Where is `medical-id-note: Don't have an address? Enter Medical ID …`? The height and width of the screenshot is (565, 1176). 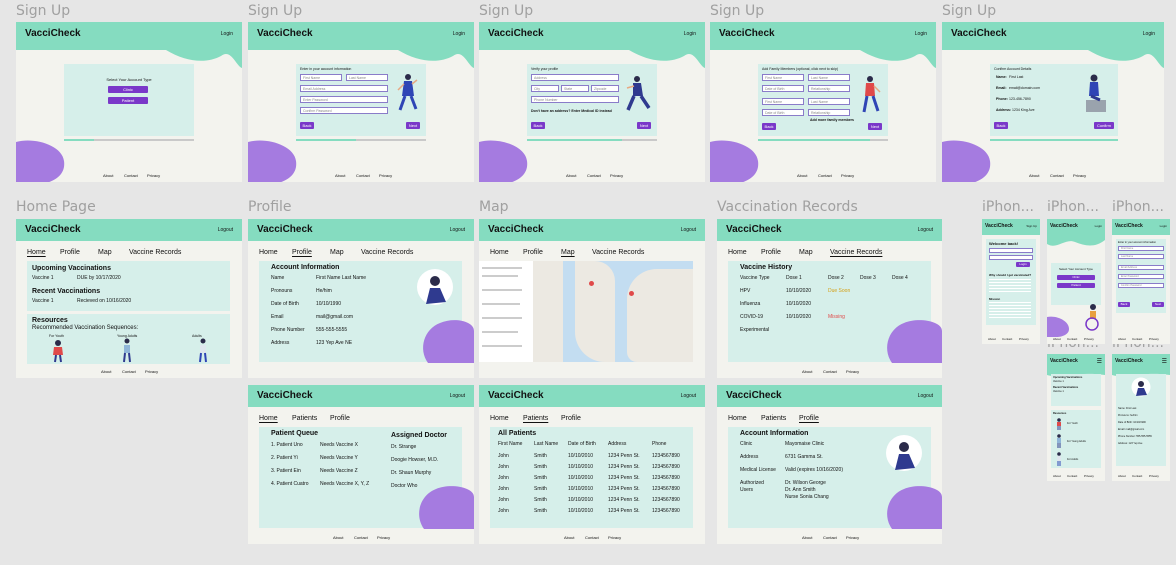
medical-id-note: Don't have an address? Enter Medical ID … is located at coordinates (571, 111).